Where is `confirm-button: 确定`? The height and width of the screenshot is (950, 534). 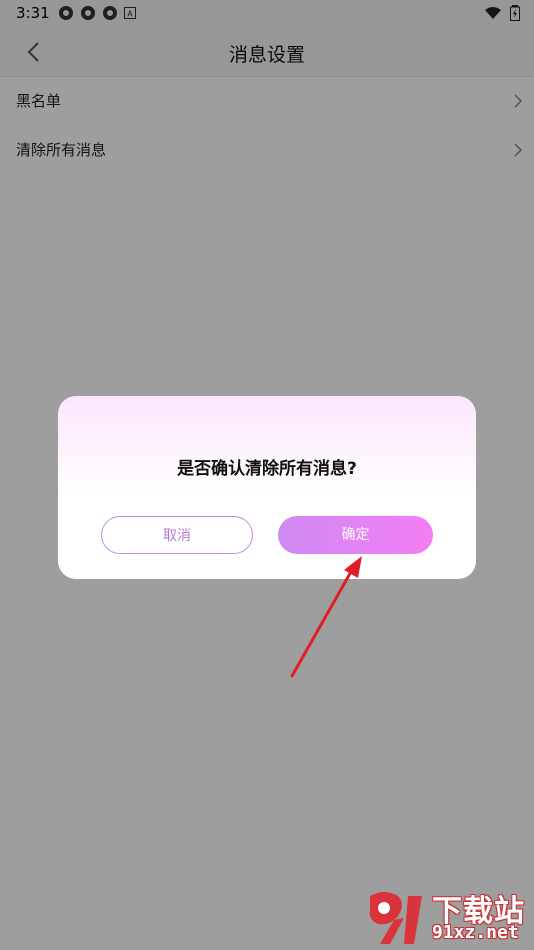
confirm-button: 确定 is located at coordinates (355, 535).